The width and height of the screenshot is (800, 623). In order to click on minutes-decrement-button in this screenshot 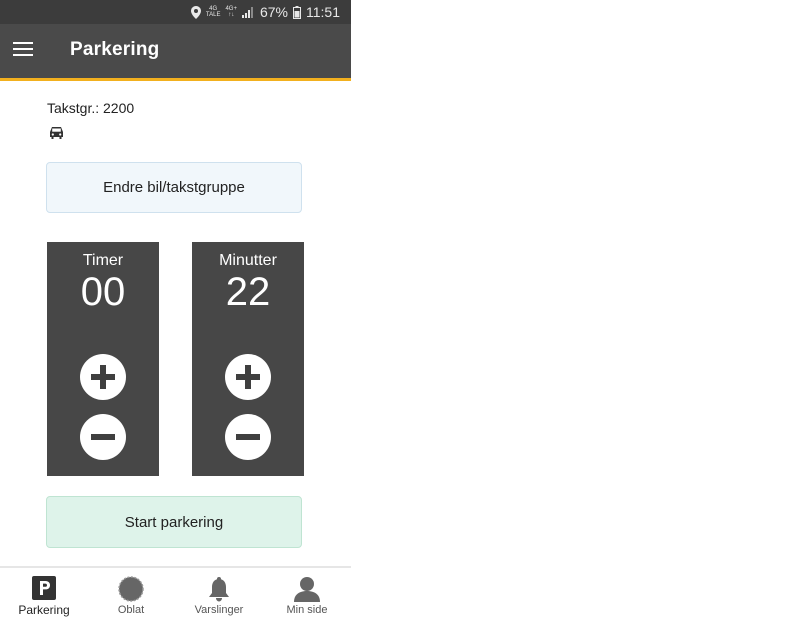, I will do `click(248, 437)`.